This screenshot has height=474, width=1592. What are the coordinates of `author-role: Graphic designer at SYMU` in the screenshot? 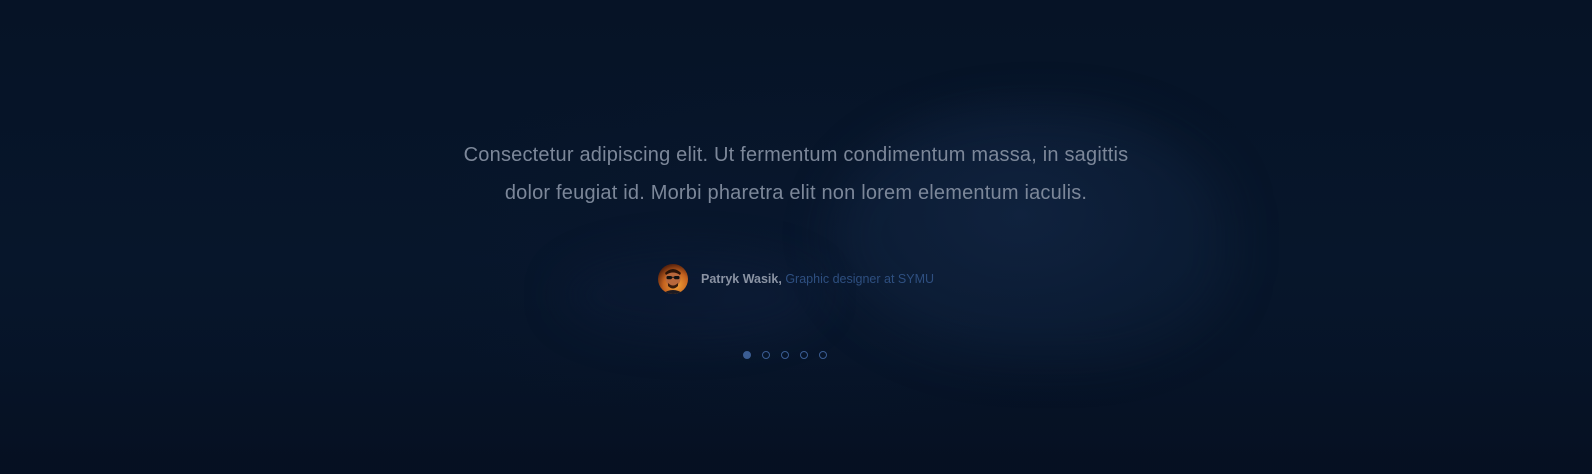 It's located at (860, 279).